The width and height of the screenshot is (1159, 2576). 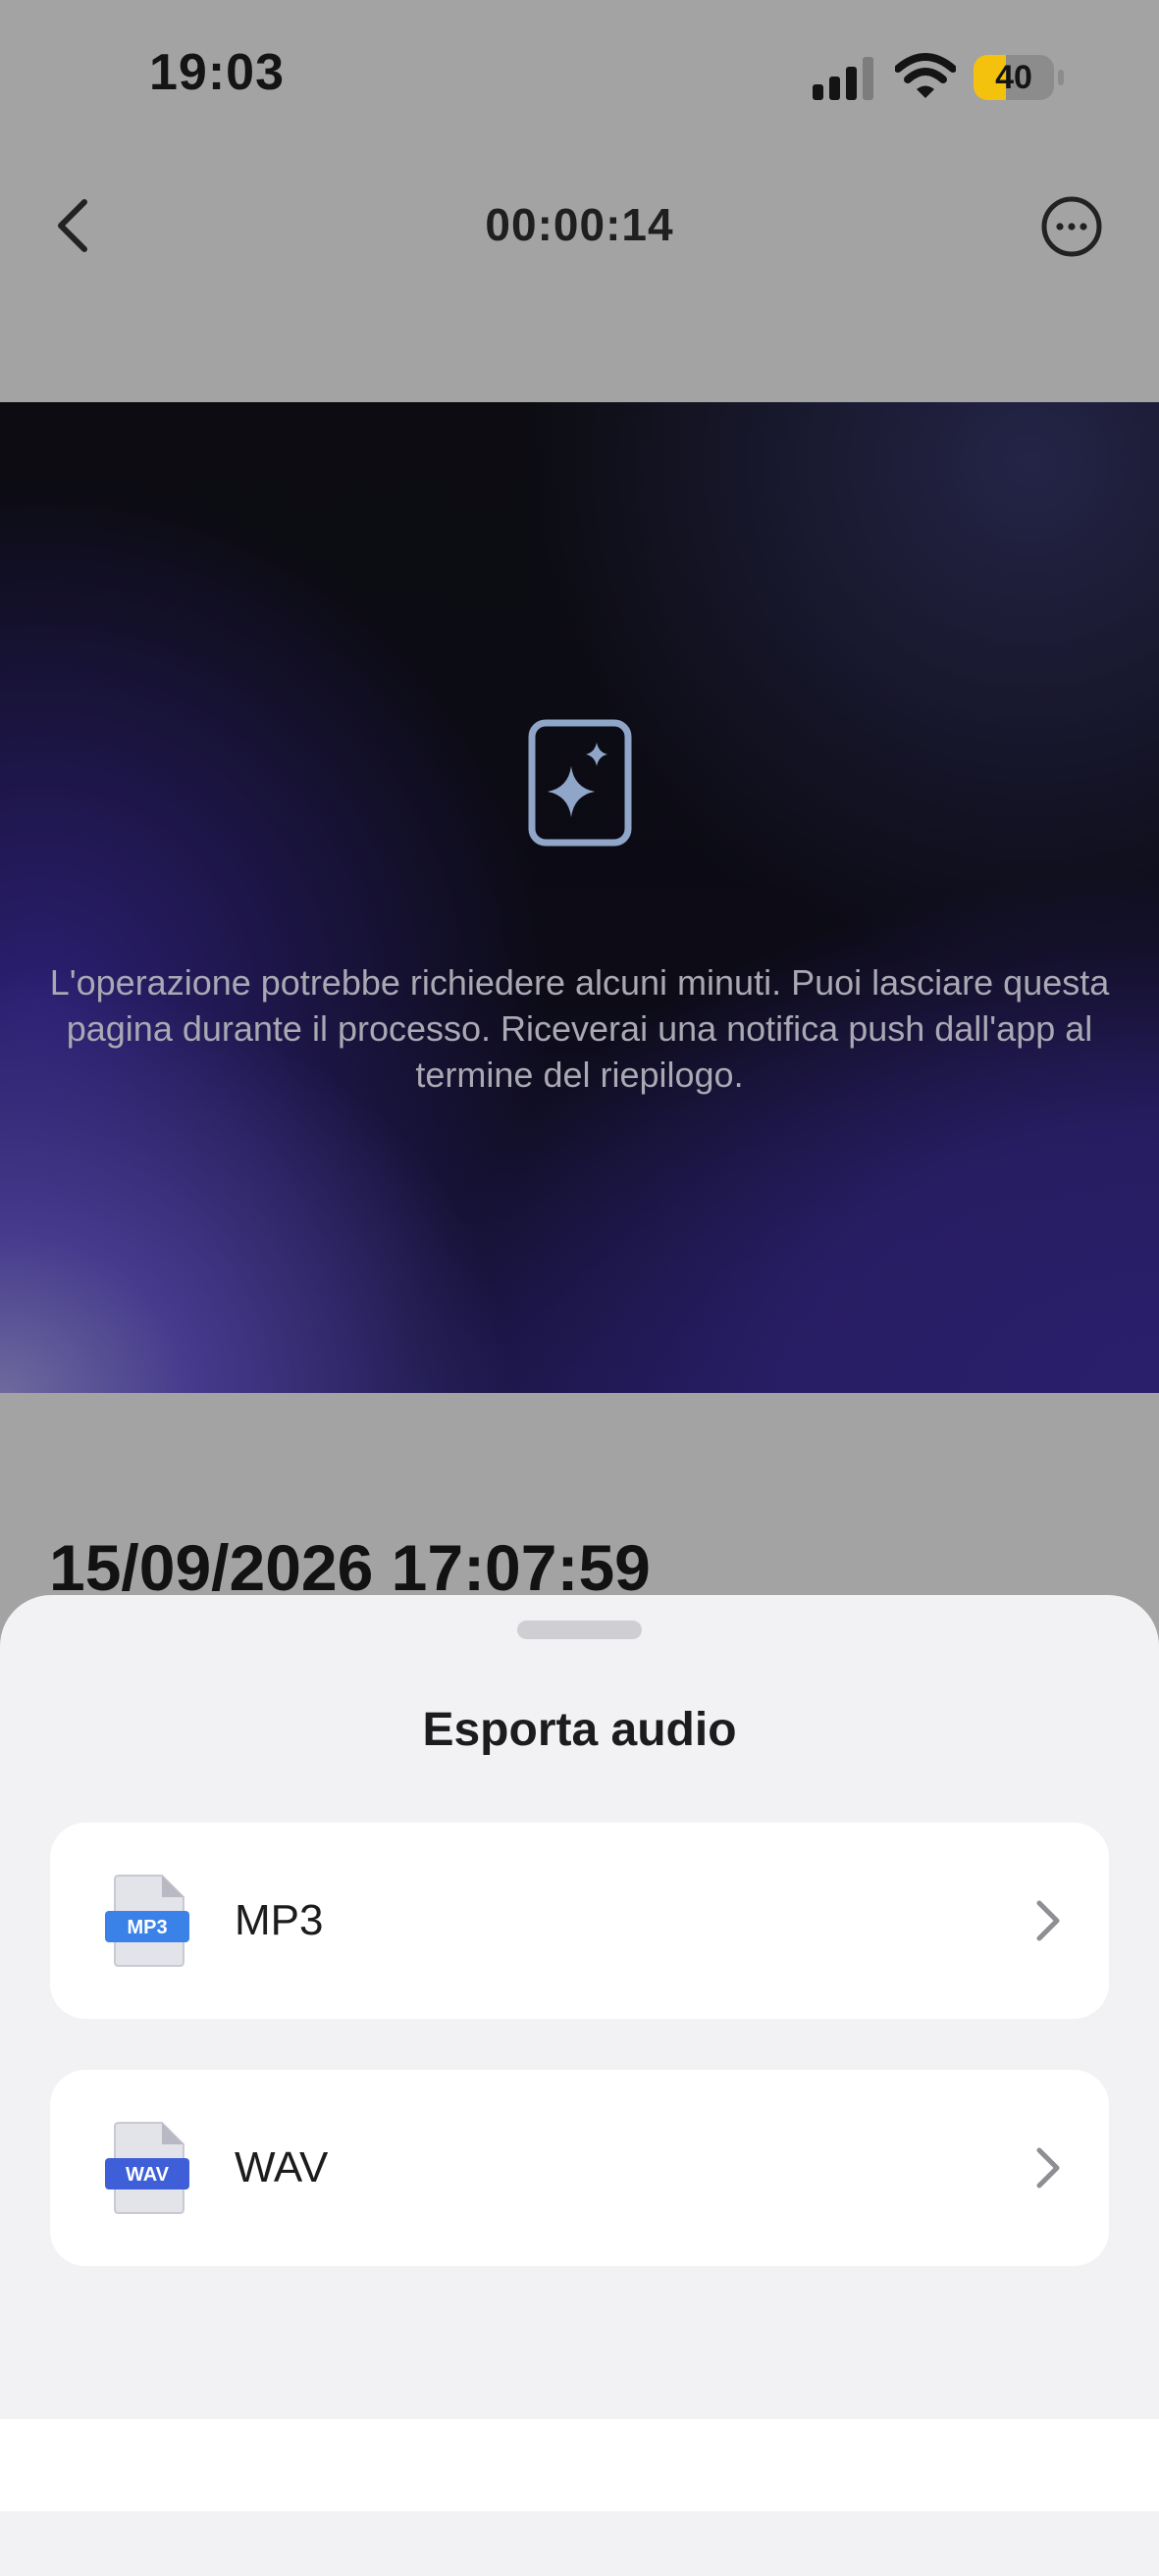 I want to click on option-label: WAV, so click(x=282, y=2167).